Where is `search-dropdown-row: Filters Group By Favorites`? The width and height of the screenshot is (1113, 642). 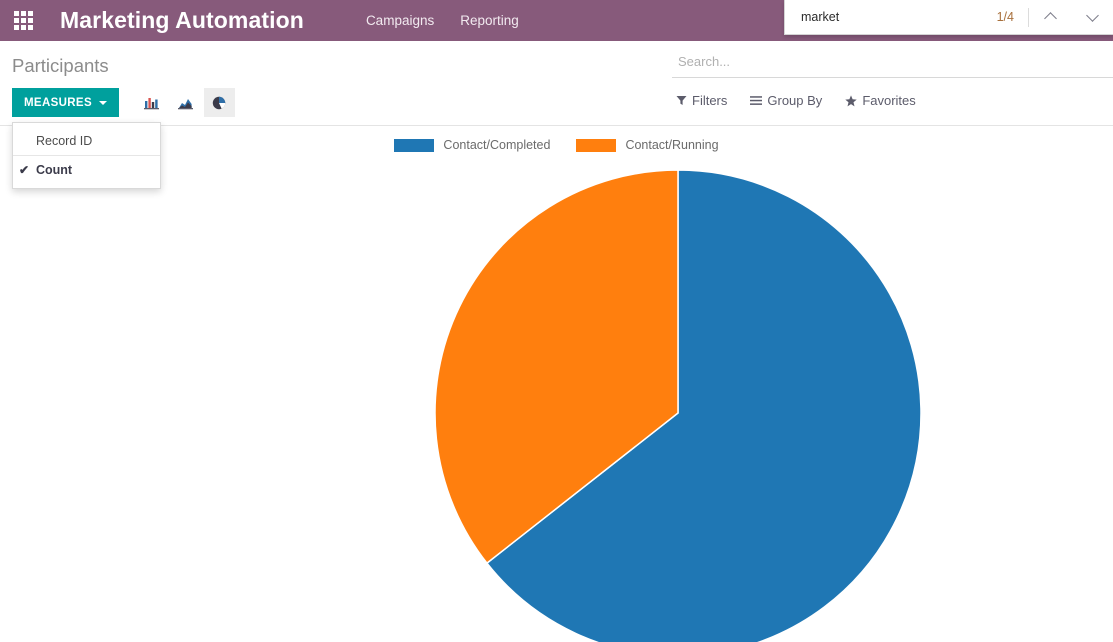 search-dropdown-row: Filters Group By Favorites is located at coordinates (796, 100).